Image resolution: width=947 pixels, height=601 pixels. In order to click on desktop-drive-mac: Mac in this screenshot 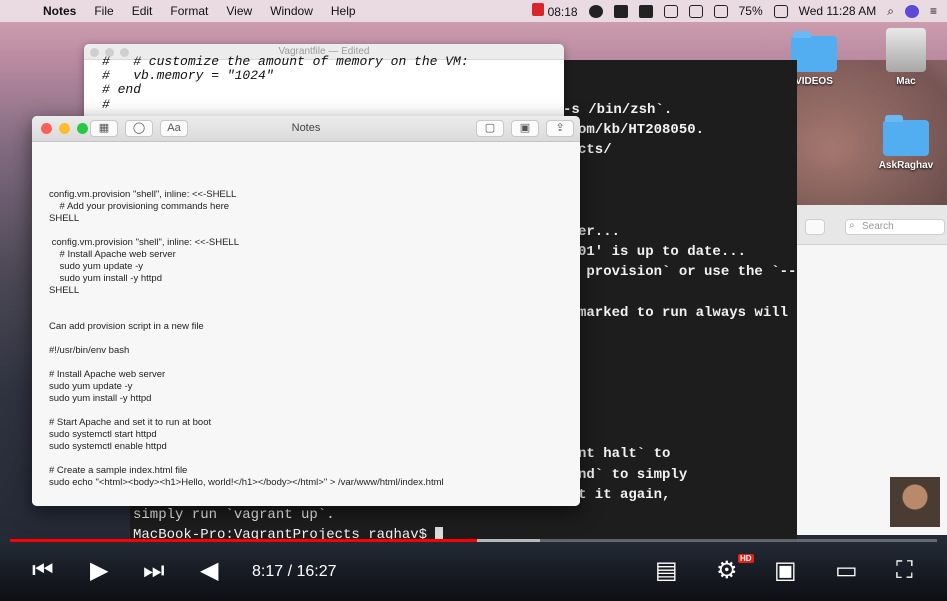, I will do `click(906, 57)`.